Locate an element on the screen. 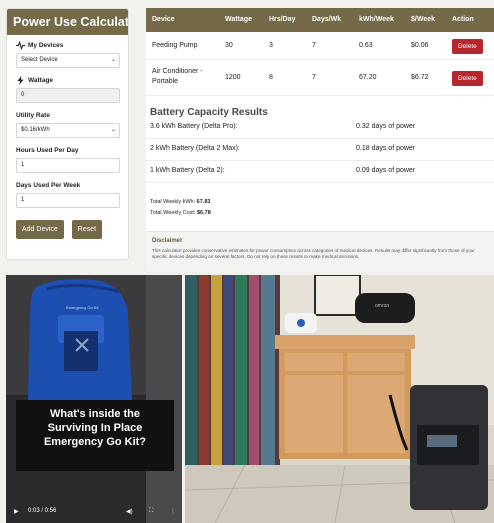 The image size is (494, 523). devices-label: My Devices is located at coordinates (68, 45).